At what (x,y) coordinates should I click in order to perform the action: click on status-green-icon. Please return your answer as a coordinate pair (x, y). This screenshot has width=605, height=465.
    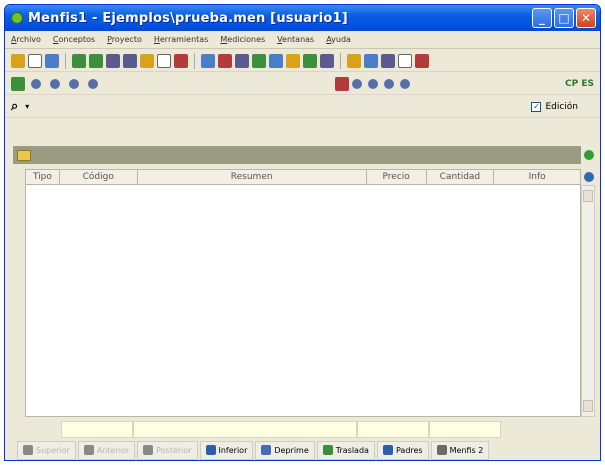
    Looking at the image, I should click on (589, 155).